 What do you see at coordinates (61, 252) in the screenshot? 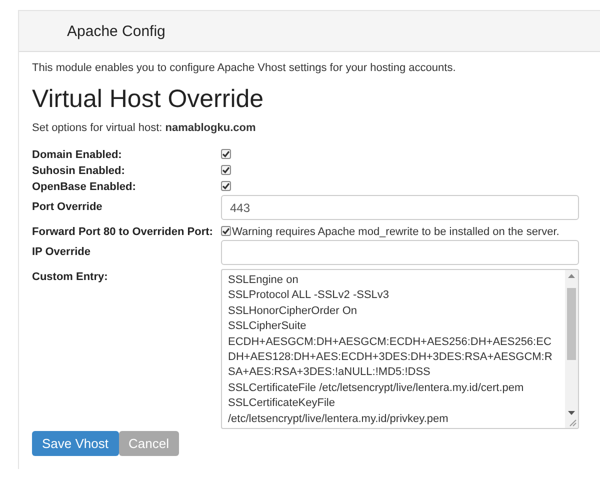
I see `field-label: IP Override` at bounding box center [61, 252].